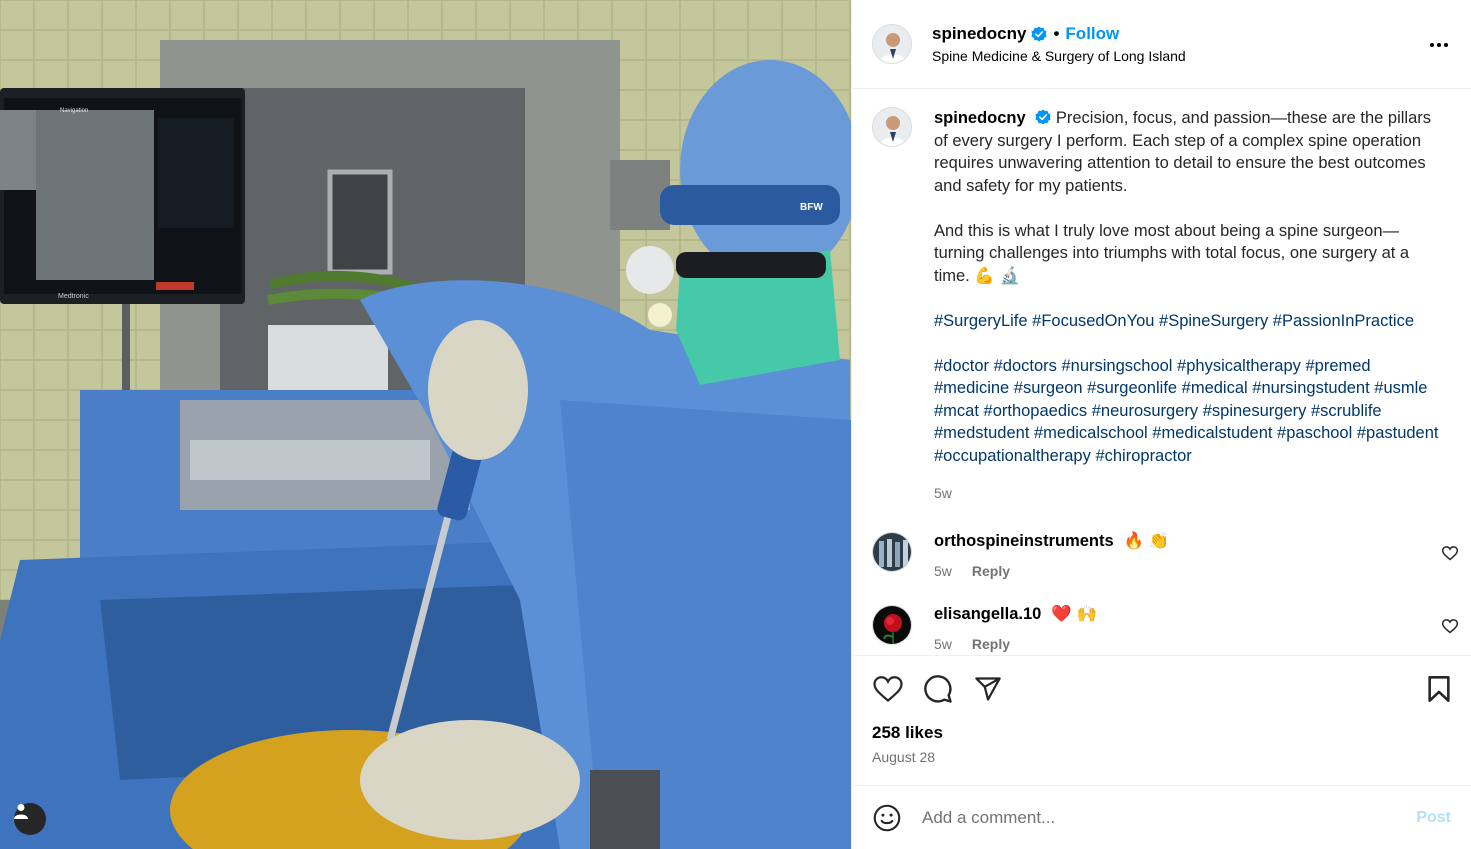 Image resolution: width=1471 pixels, height=849 pixels. I want to click on add-comment-bar: Post, so click(1161, 817).